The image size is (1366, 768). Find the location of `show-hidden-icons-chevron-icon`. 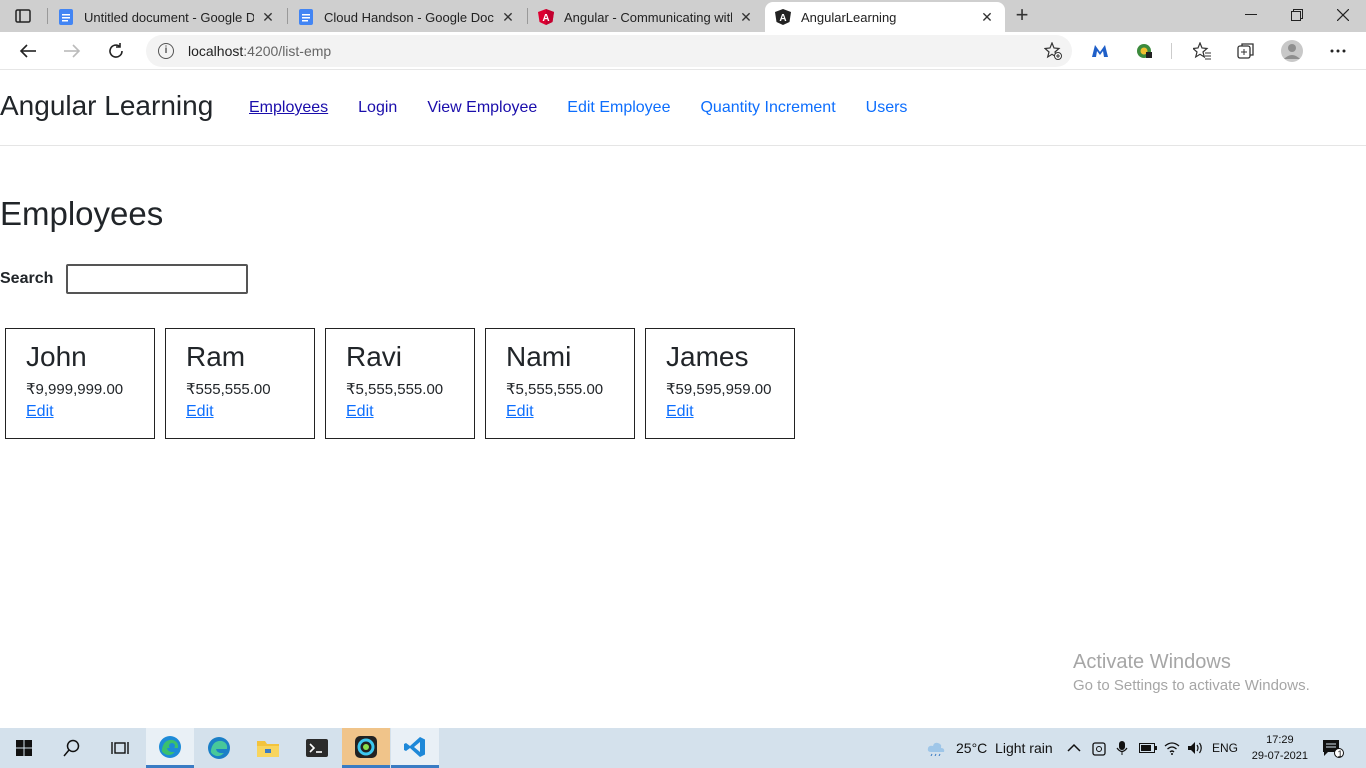

show-hidden-icons-chevron-icon is located at coordinates (1074, 748).